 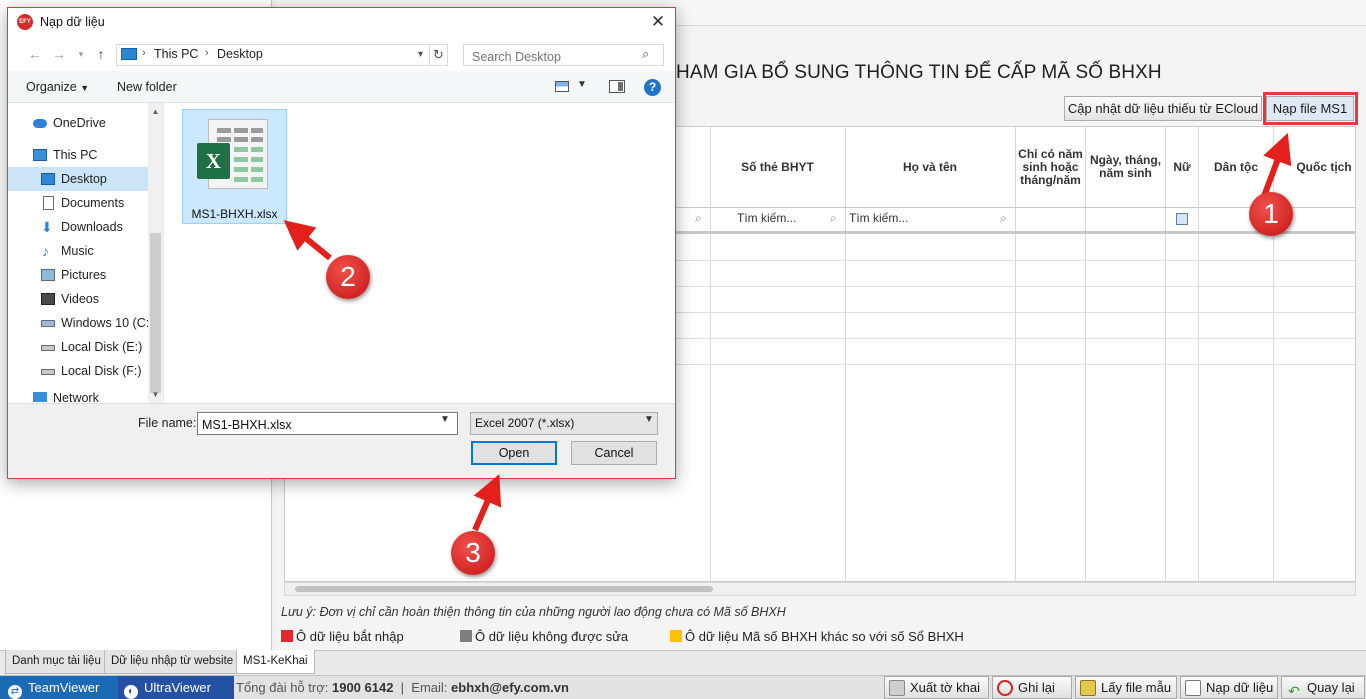 I want to click on teamviewer-button: ⇄ TeamViewer, so click(x=59, y=687).